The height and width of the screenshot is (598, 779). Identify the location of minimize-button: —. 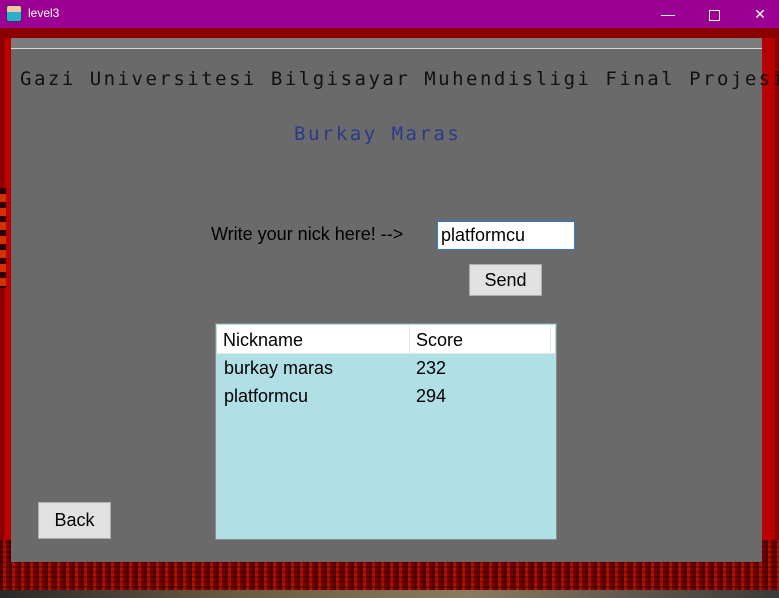
(668, 14).